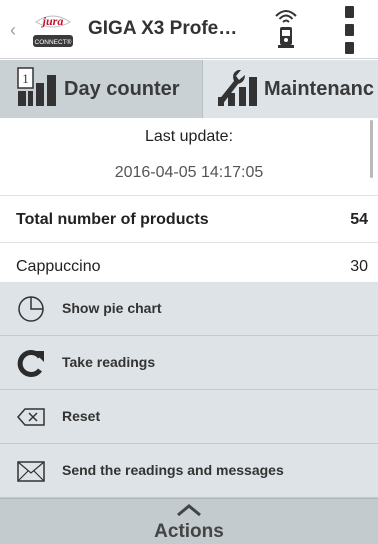 This screenshot has height=544, width=378. Describe the element at coordinates (31, 363) in the screenshot. I see `refresh-icon` at that location.